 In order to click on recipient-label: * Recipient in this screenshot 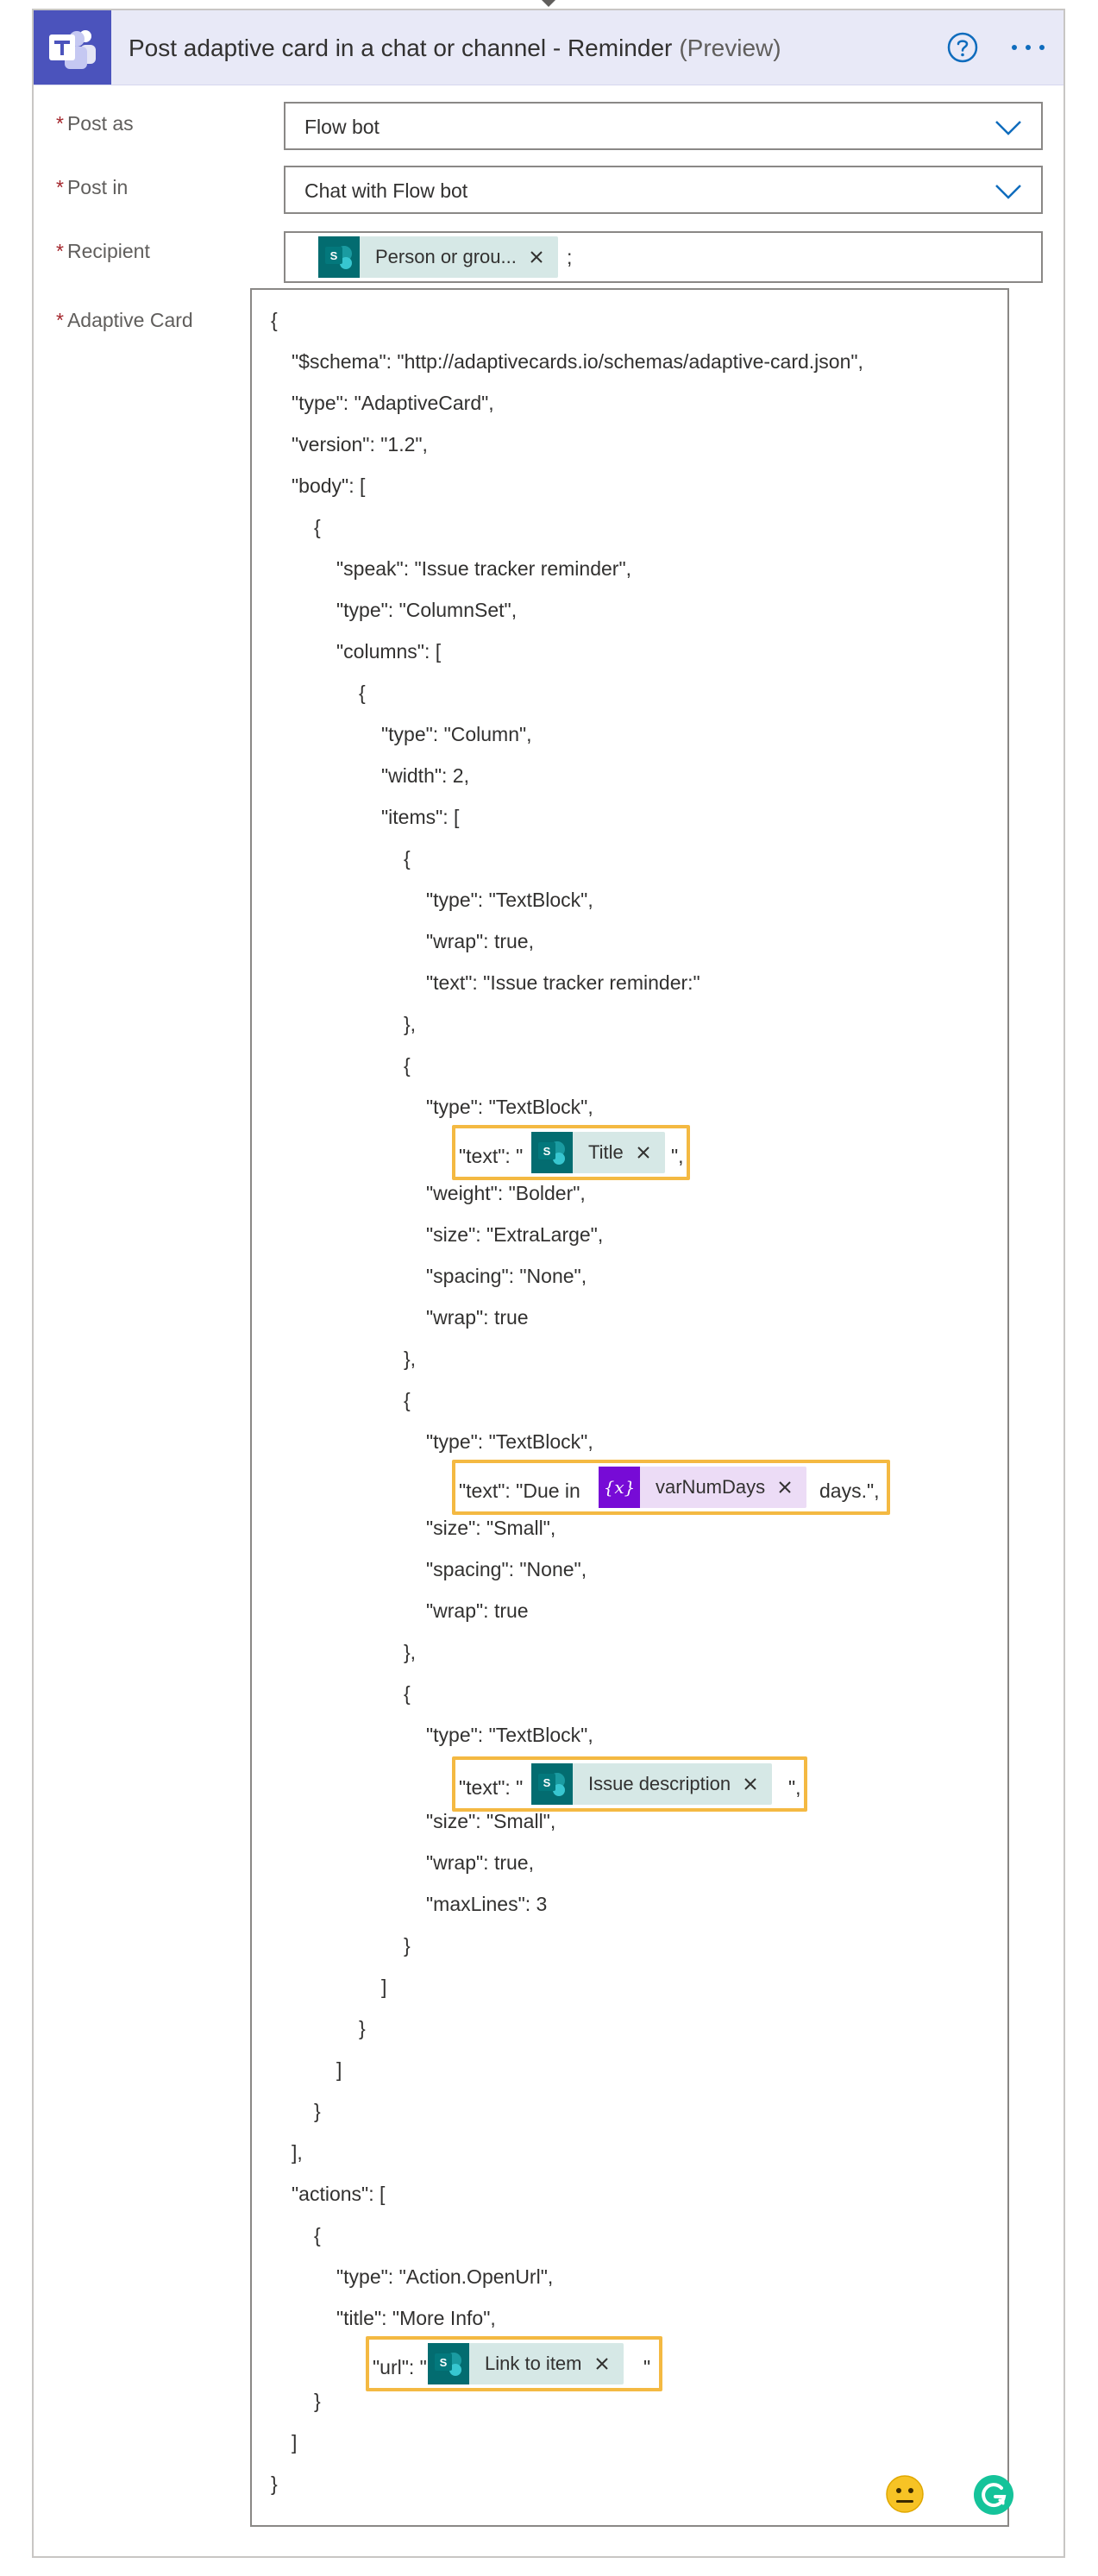, I will do `click(103, 251)`.